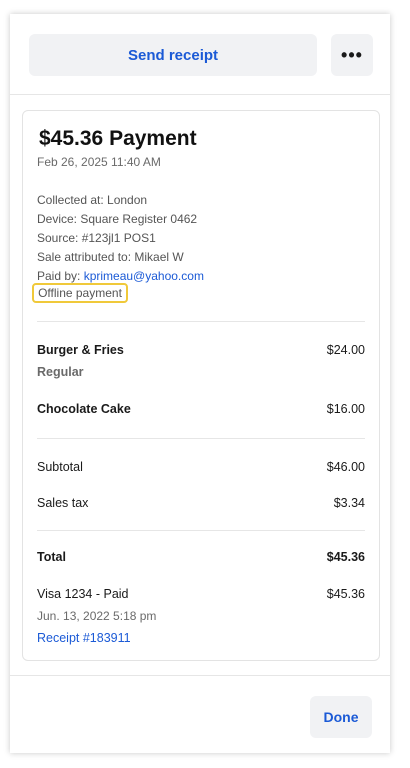 Image resolution: width=410 pixels, height=768 pixels. Describe the element at coordinates (84, 638) in the screenshot. I see `receipt-link: Receipt #183911` at that location.